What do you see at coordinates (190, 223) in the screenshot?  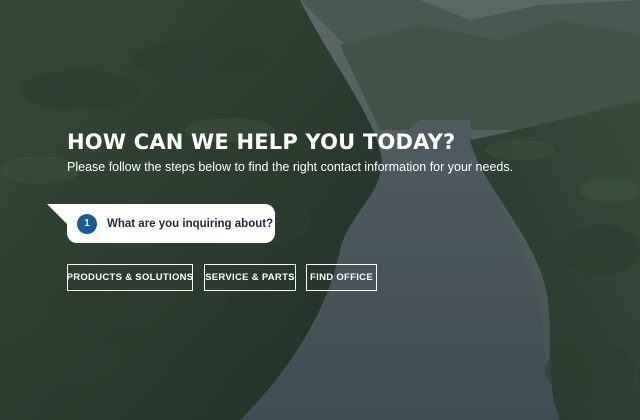 I see `step-question: What are you inquiring about?` at bounding box center [190, 223].